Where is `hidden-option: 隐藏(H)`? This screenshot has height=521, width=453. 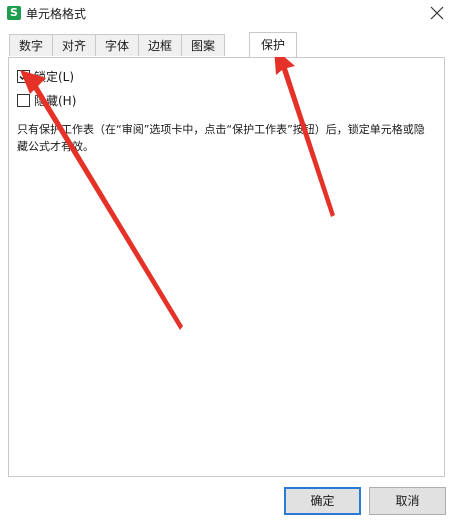
hidden-option: 隐藏(H) is located at coordinates (46, 100).